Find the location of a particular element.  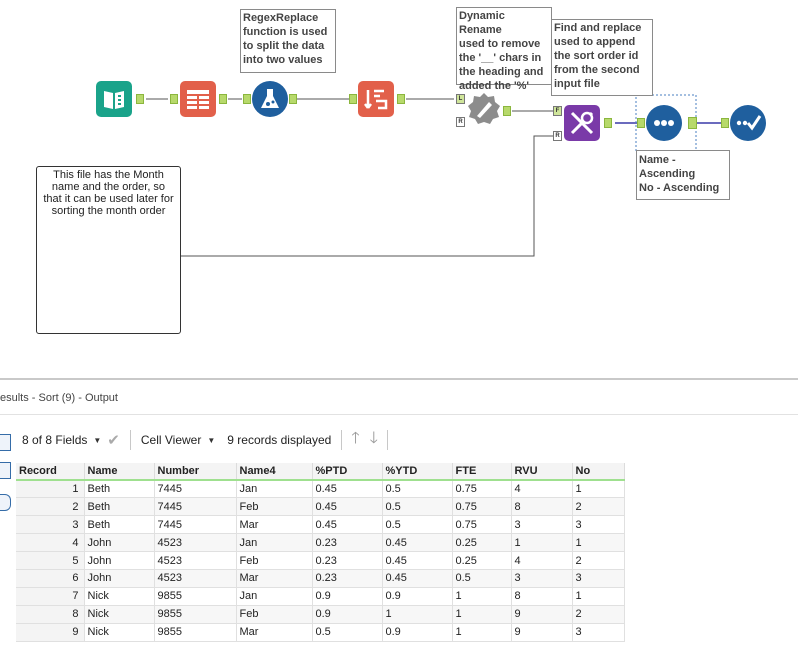

table-row: 1 Beth 7445 Jan 0.45 0.5 0.75 4 1 is located at coordinates (320, 489).